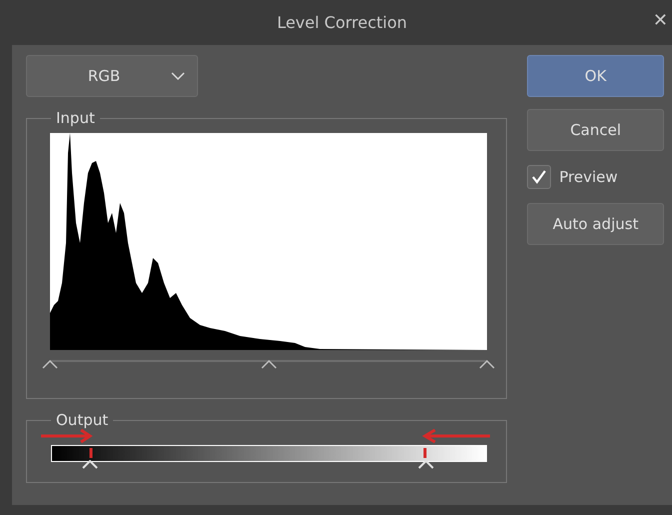 The height and width of the screenshot is (515, 672). What do you see at coordinates (82, 420) in the screenshot?
I see `group-label: Output` at bounding box center [82, 420].